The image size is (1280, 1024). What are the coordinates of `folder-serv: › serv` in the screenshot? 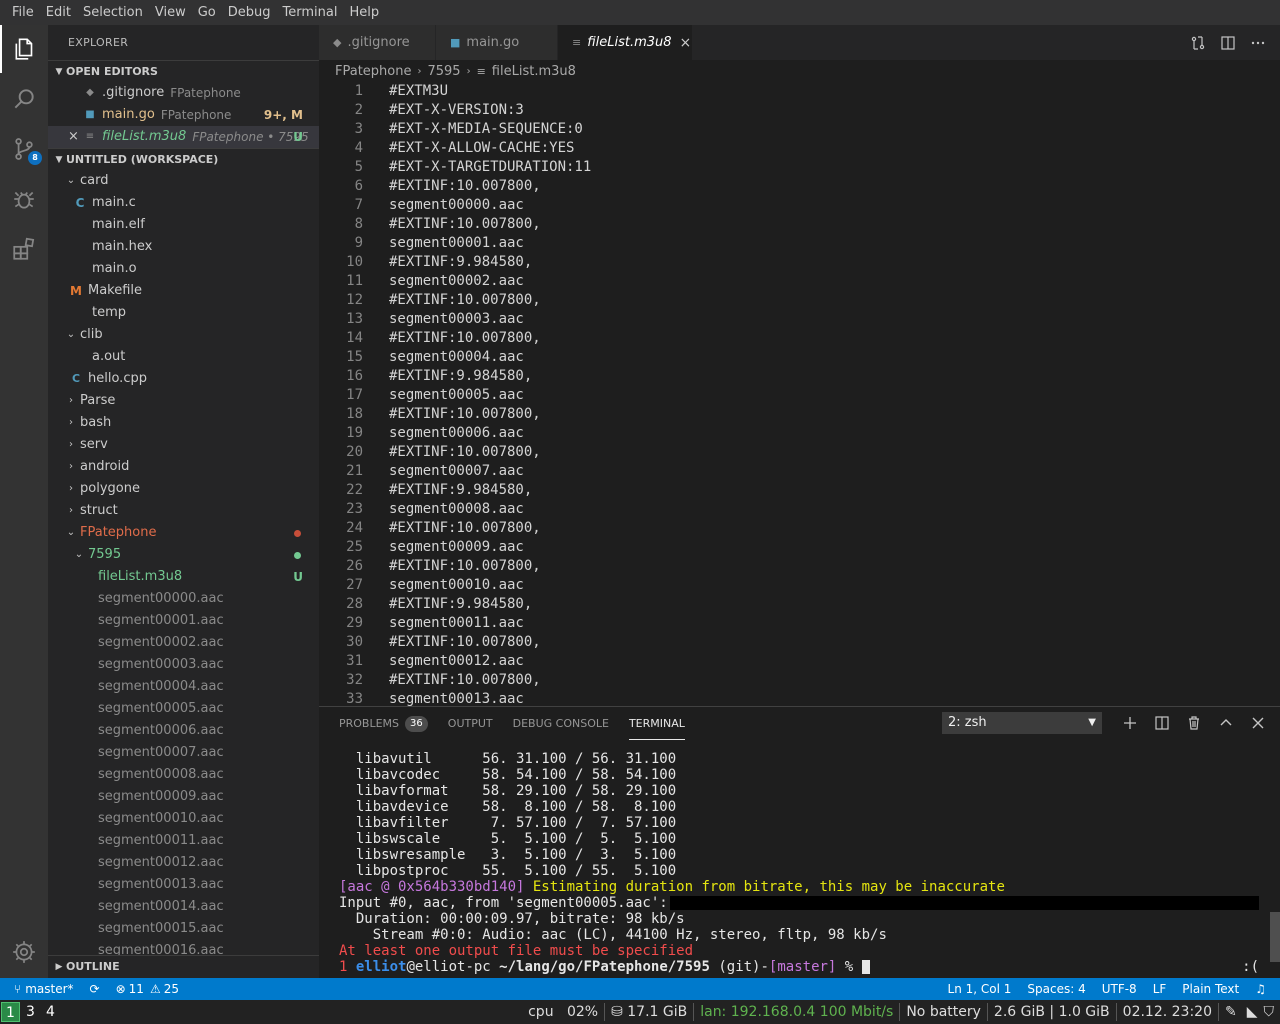 It's located at (183, 445).